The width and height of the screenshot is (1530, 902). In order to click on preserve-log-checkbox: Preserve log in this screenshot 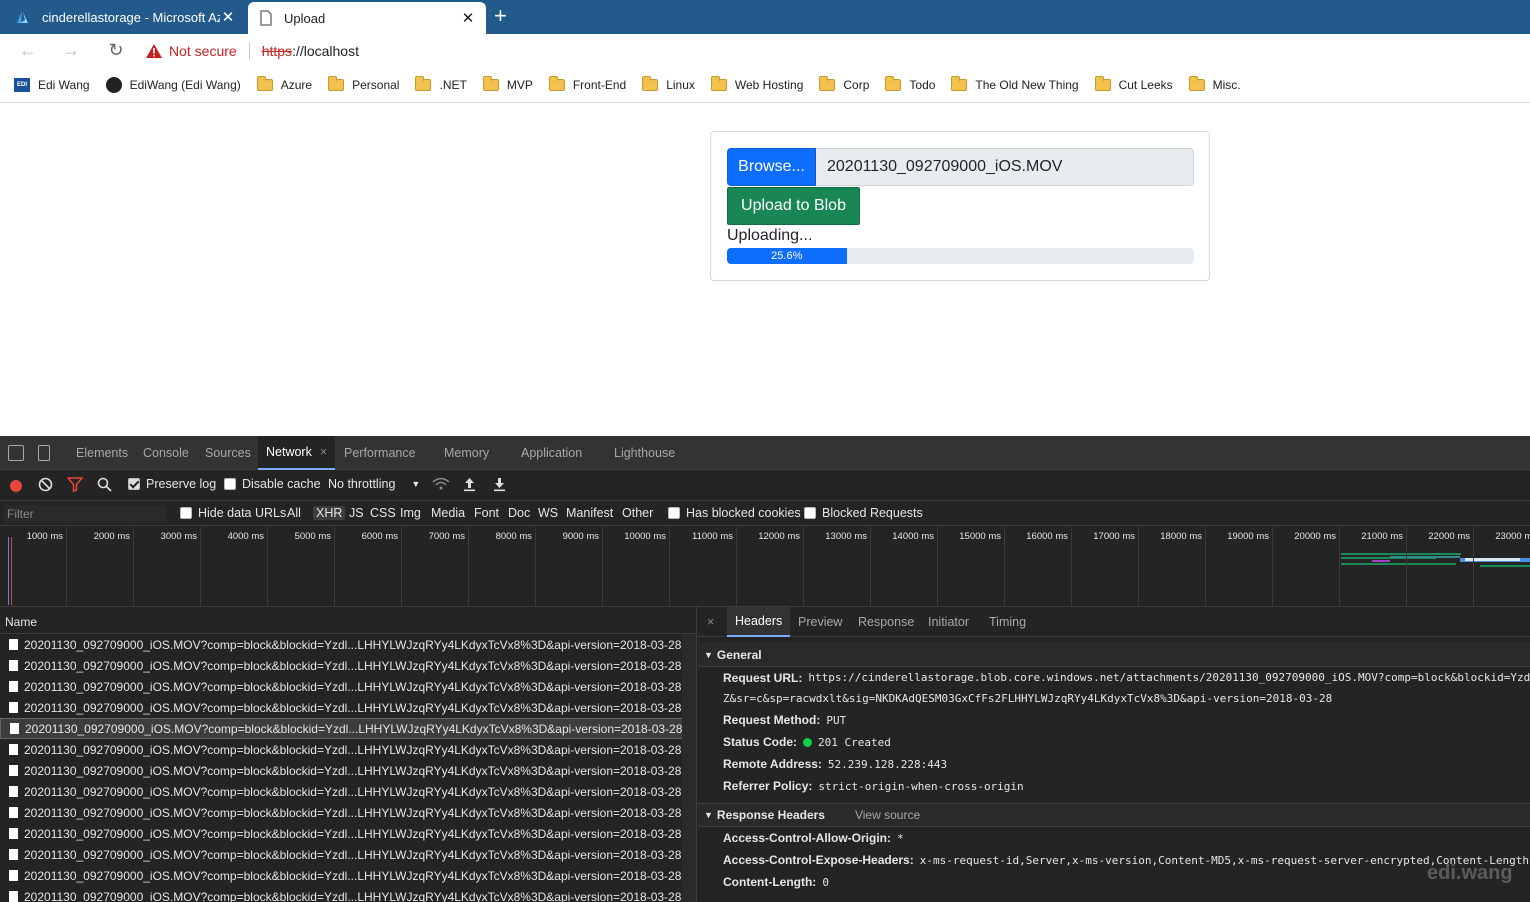, I will do `click(172, 484)`.